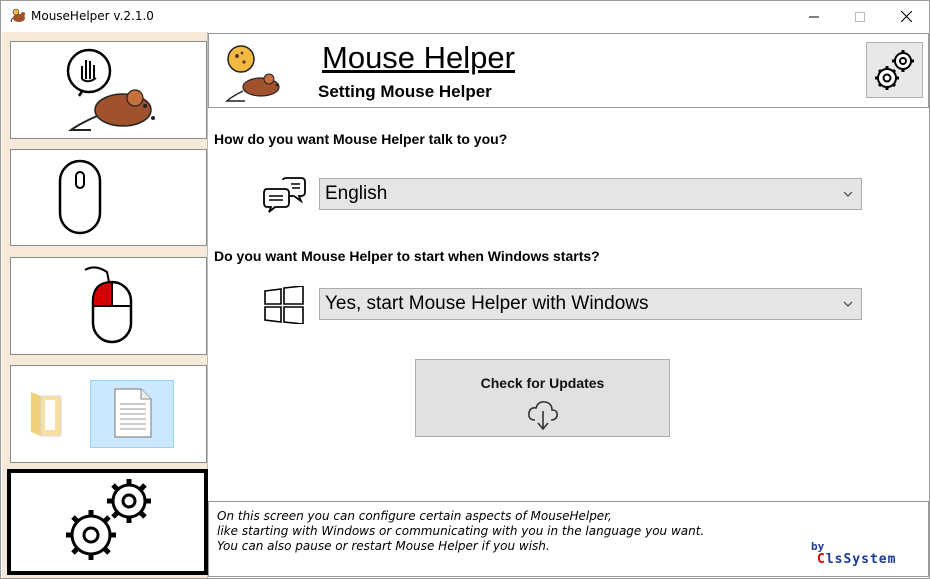 The image size is (930, 579). What do you see at coordinates (861, 559) in the screenshot?
I see `brand-rest: lsSystem` at bounding box center [861, 559].